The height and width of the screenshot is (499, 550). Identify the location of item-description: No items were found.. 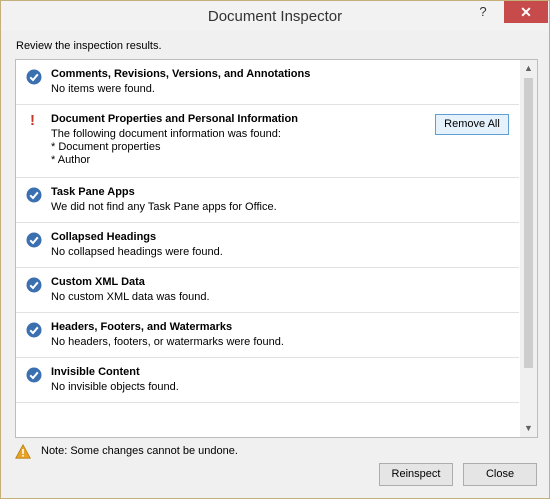
(103, 89).